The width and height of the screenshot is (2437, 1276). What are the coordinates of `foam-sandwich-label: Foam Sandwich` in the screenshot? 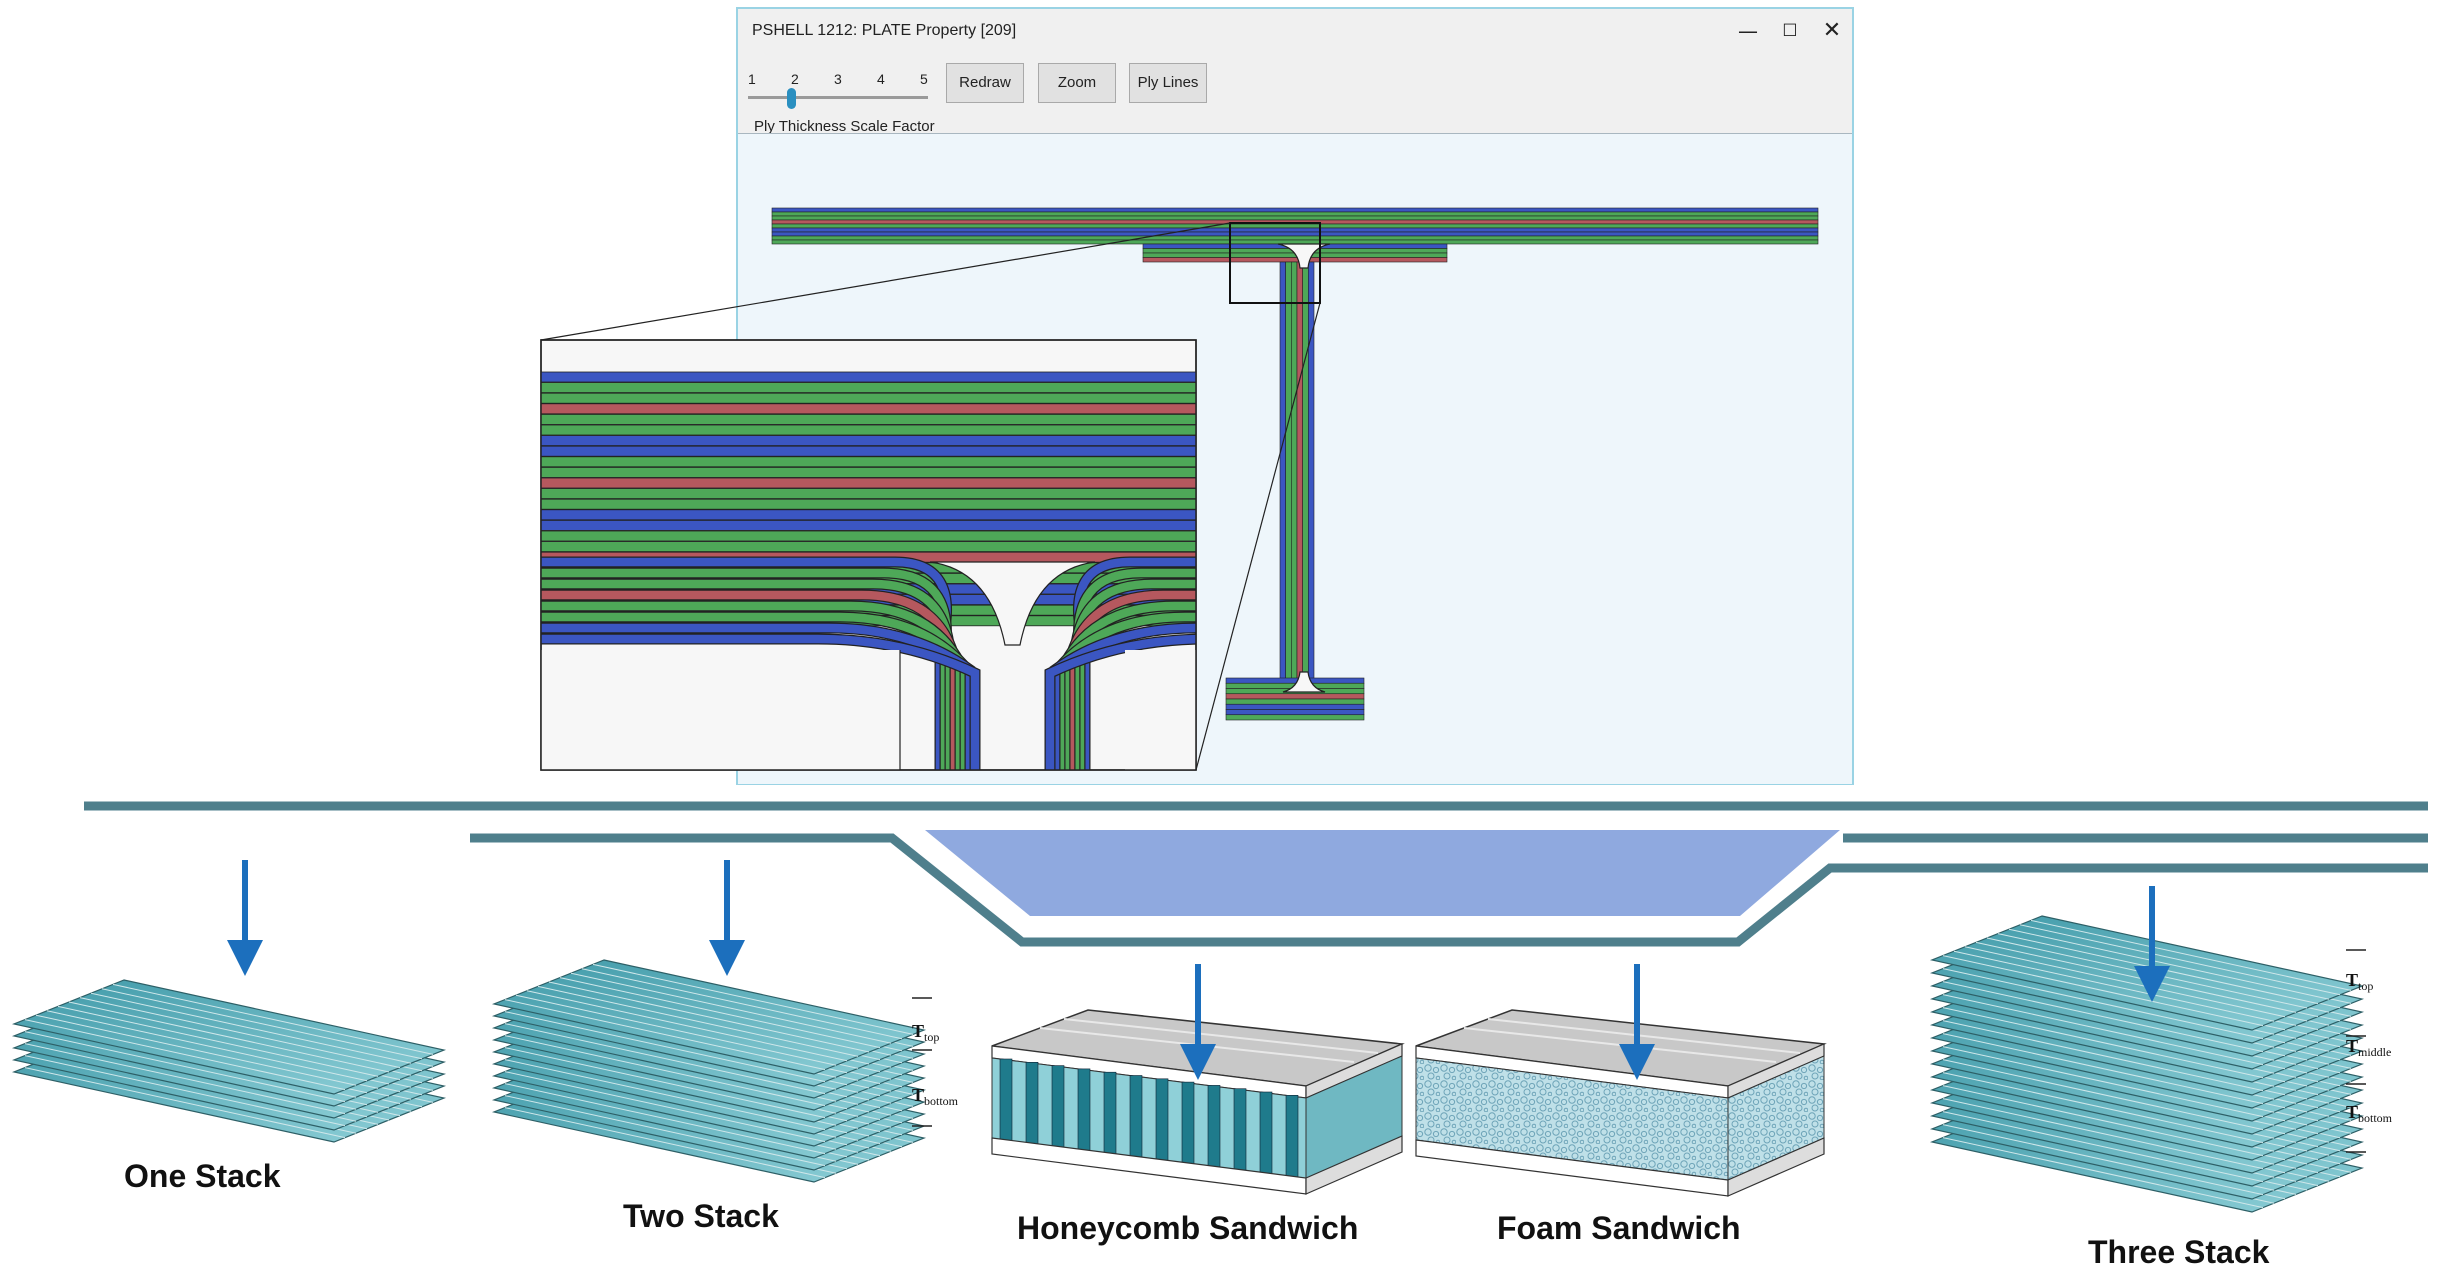 It's located at (1619, 1228).